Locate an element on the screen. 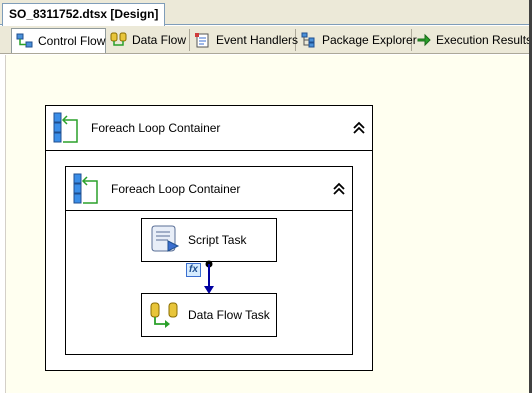 This screenshot has height=393, width=532. script-task: Script Task is located at coordinates (209, 240).